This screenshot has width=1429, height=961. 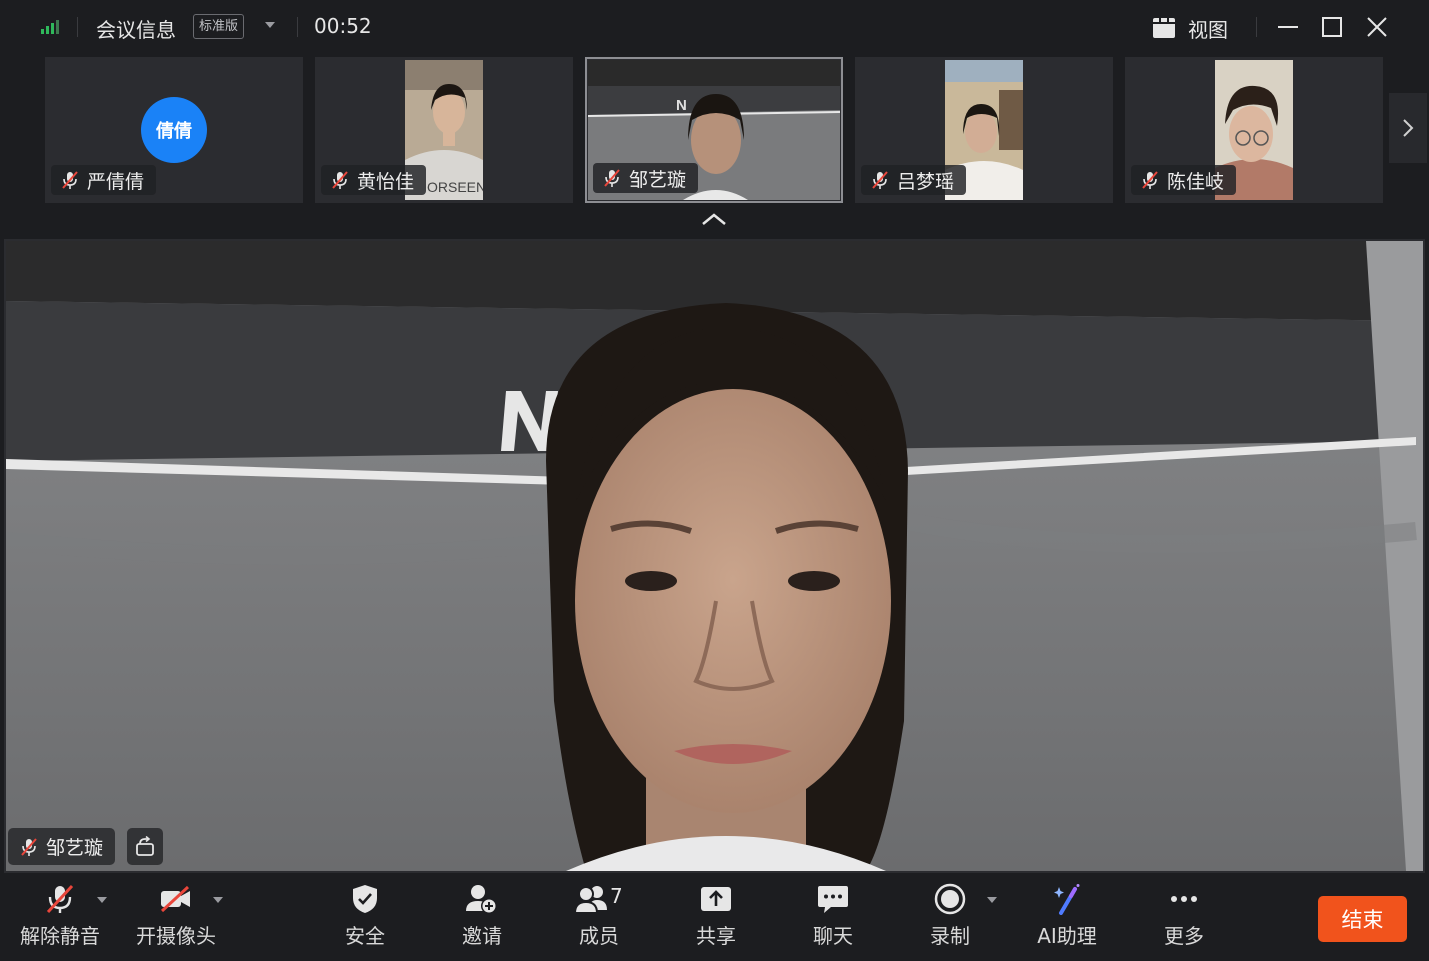 What do you see at coordinates (1208, 29) in the screenshot?
I see `view-label: 视图` at bounding box center [1208, 29].